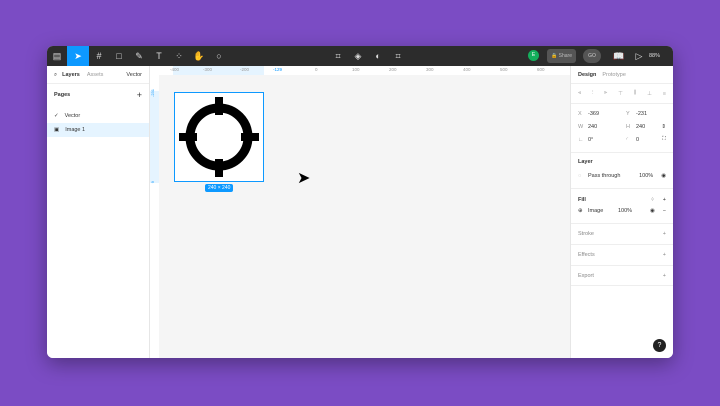 The height and width of the screenshot is (406, 720). Describe the element at coordinates (604, 176) in the screenshot. I see `blend-select: Pass through` at that location.